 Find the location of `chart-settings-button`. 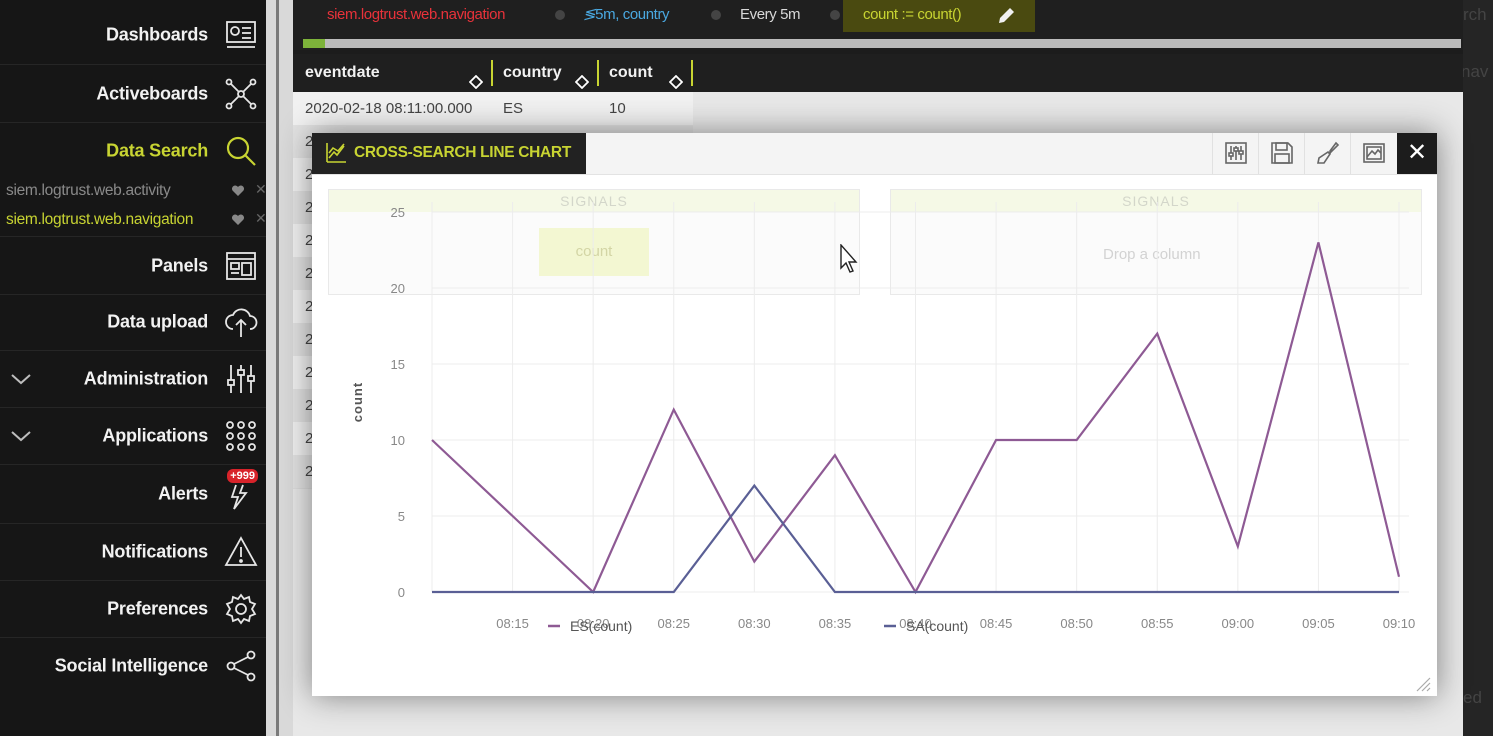

chart-settings-button is located at coordinates (1235, 153).